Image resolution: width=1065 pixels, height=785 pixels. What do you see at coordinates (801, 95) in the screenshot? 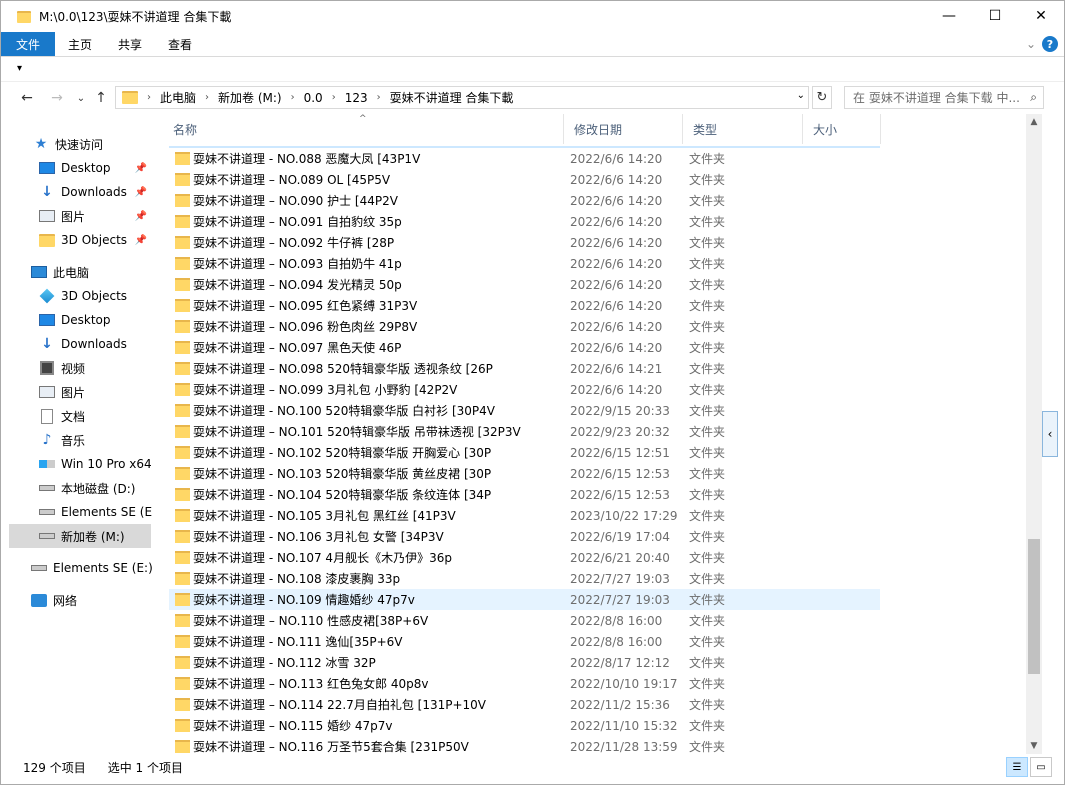
I see `address-dropdown-icon: ⌄` at bounding box center [801, 95].